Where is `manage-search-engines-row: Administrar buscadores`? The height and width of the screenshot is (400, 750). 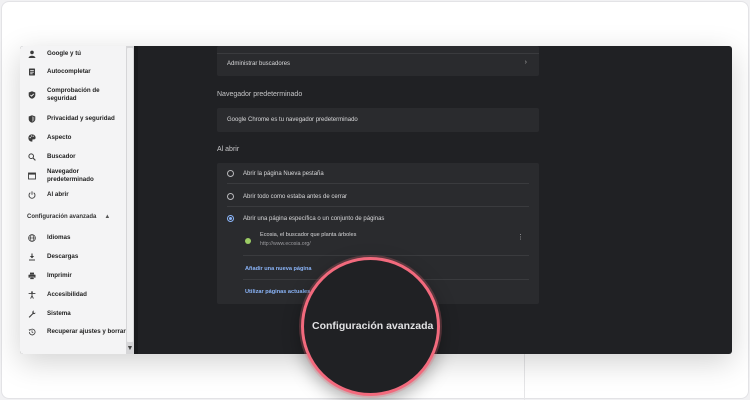
manage-search-engines-row: Administrar buscadores is located at coordinates (258, 64).